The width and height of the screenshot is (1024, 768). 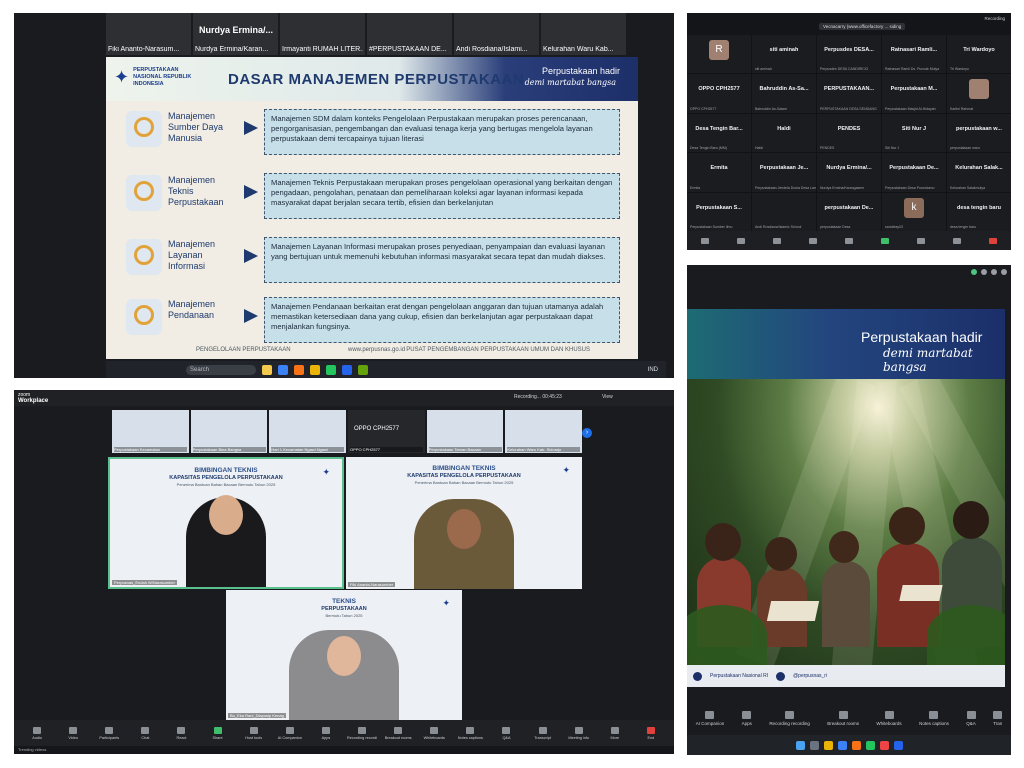 What do you see at coordinates (849, 240) in the screenshot?
I see `react-icon` at bounding box center [849, 240].